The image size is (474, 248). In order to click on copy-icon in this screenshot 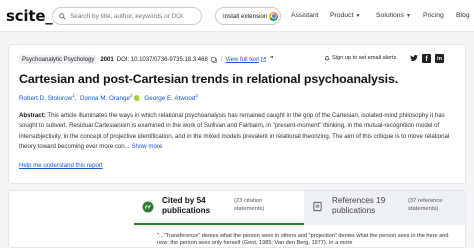, I will do `click(214, 59)`.